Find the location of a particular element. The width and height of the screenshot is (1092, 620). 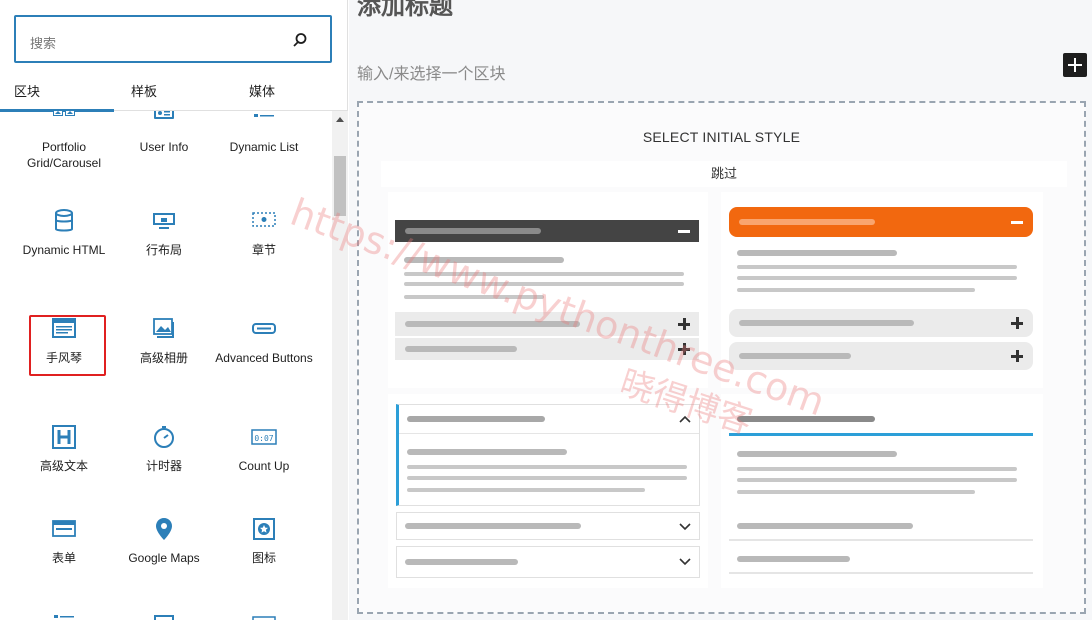

search-placeholder: 搜索 is located at coordinates (43, 43).